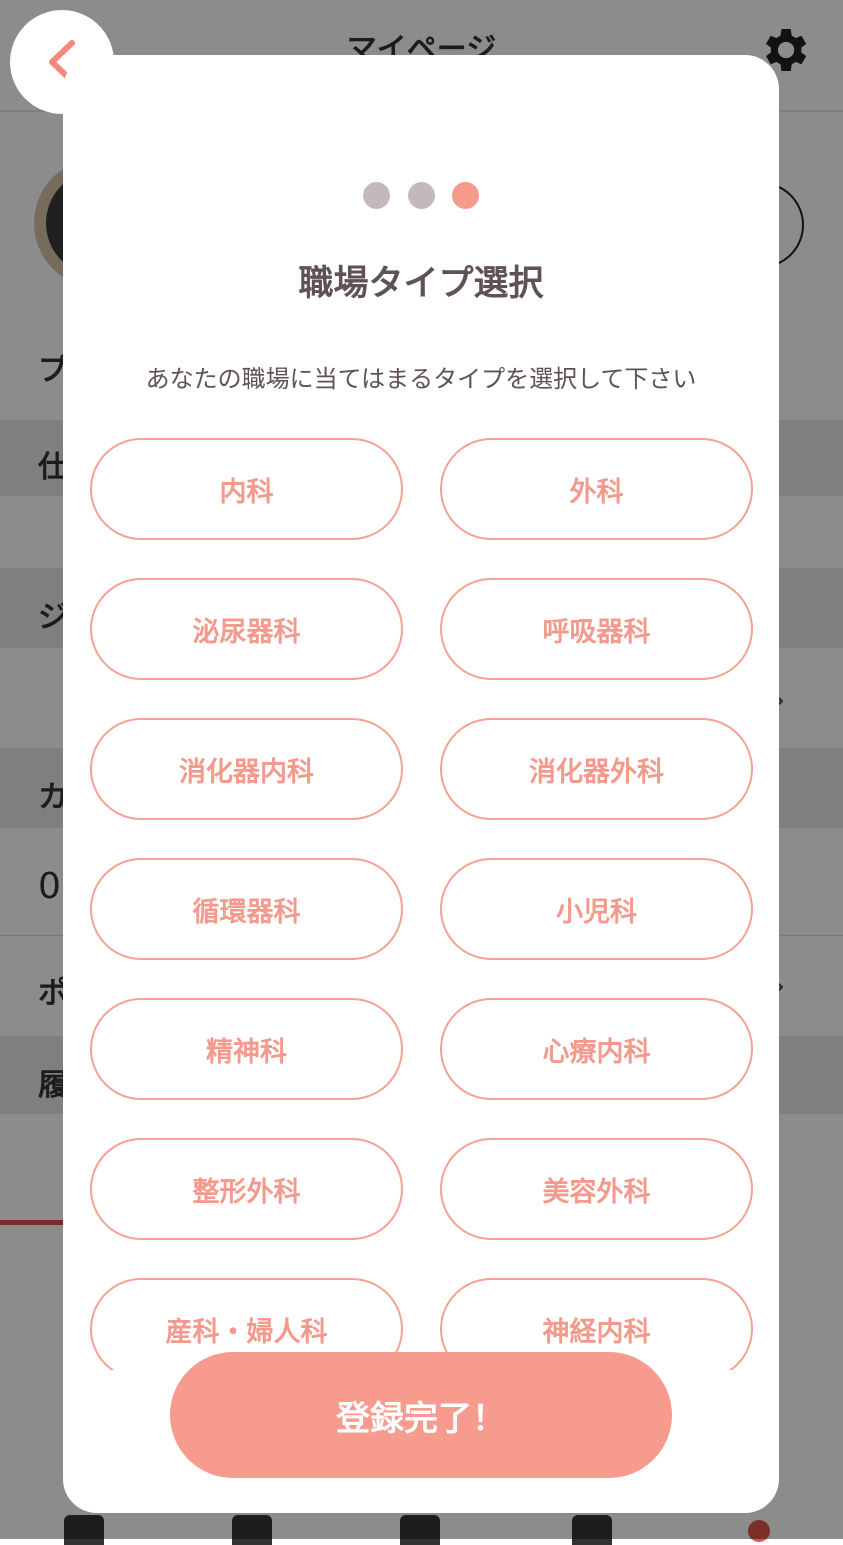  I want to click on register-complete-button: 登録完了！, so click(421, 1415).